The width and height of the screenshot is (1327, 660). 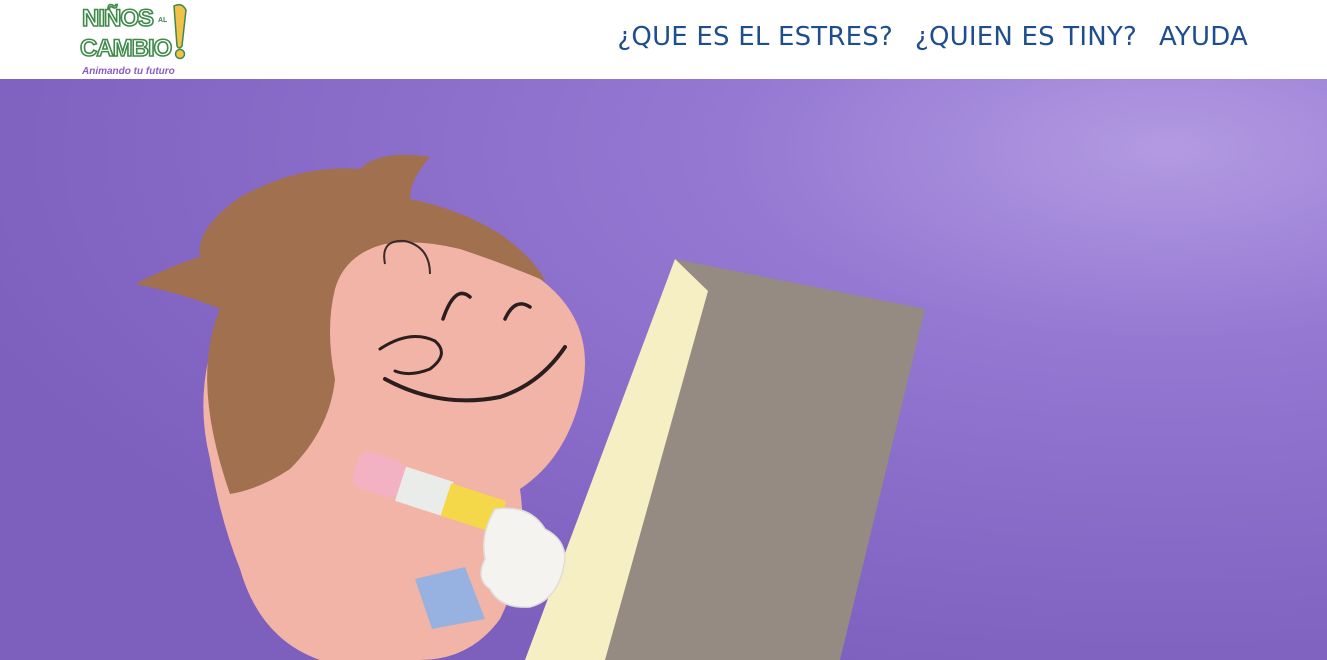 What do you see at coordinates (1203, 37) in the screenshot?
I see `nav-item-ayuda: AYUDA` at bounding box center [1203, 37].